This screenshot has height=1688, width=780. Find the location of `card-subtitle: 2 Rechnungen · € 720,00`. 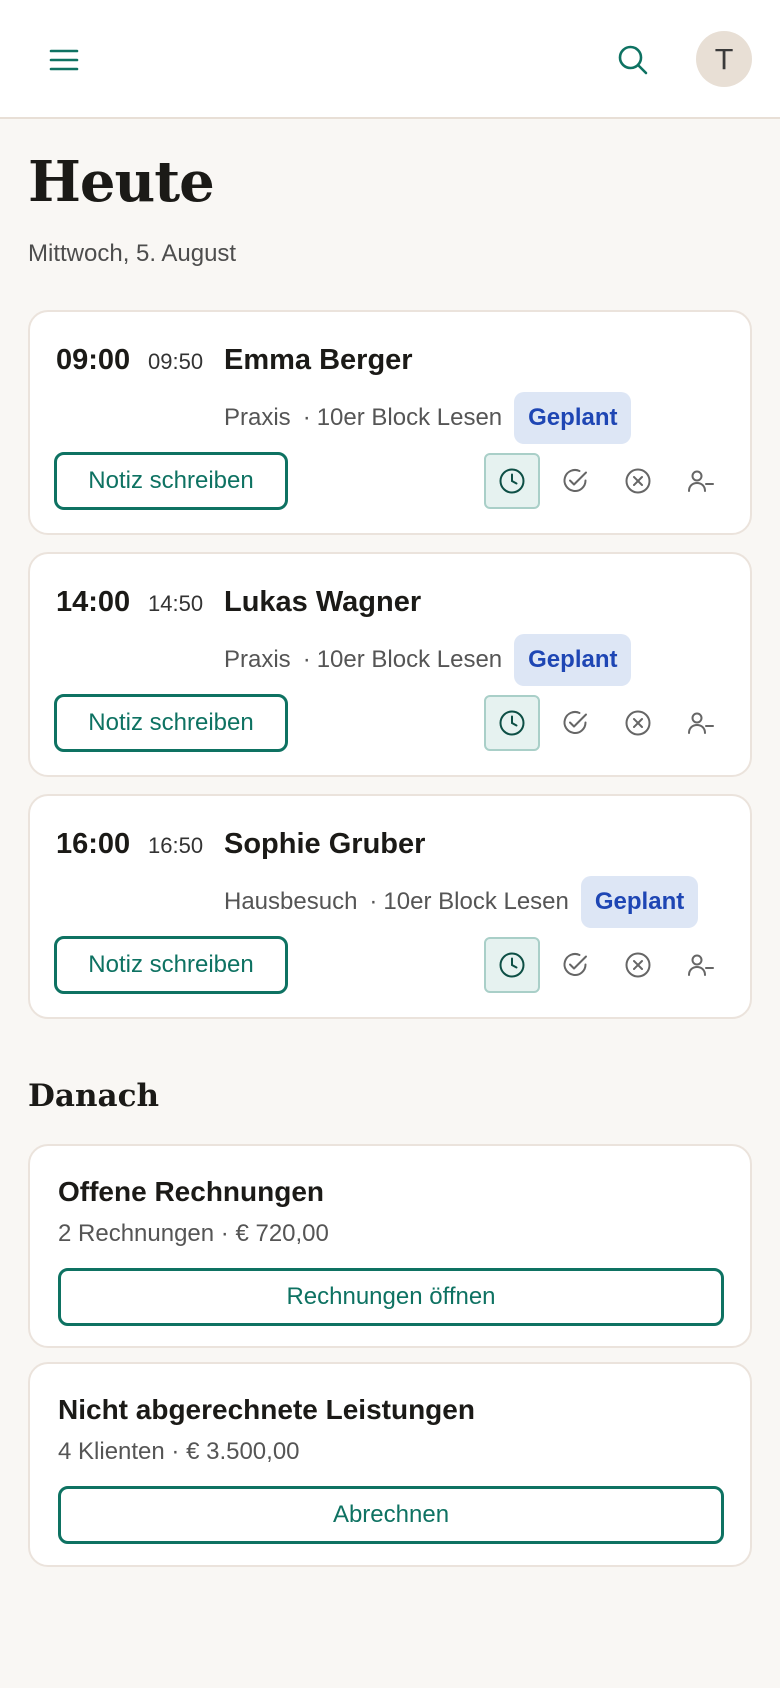

card-subtitle: 2 Rechnungen · € 720,00 is located at coordinates (193, 1233).